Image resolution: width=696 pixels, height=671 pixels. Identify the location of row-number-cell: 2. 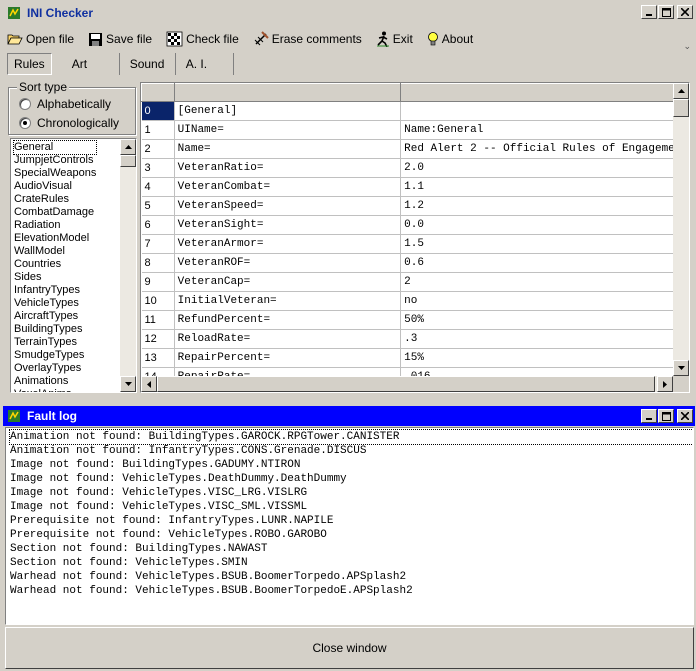
(158, 149).